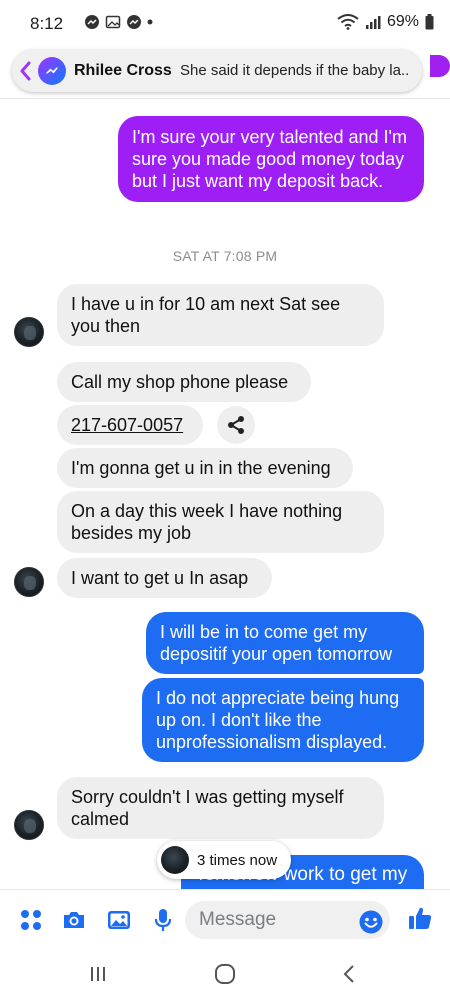  Describe the element at coordinates (150, 22) in the screenshot. I see `more-notifications-dot-icon` at that location.